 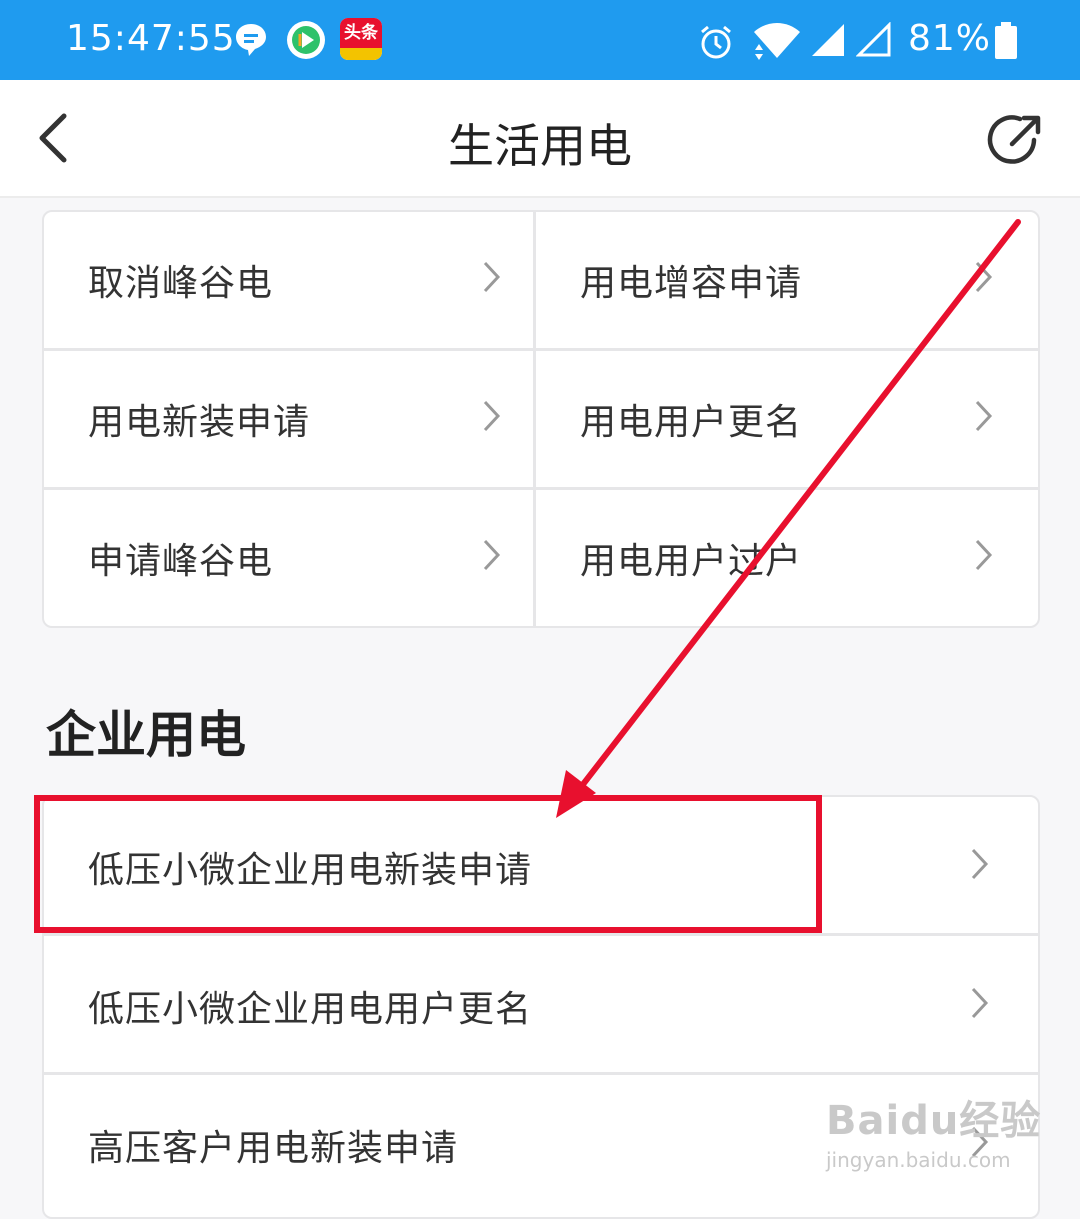 What do you see at coordinates (540, 40) in the screenshot?
I see `status-bar: 15:47:55 头条 81%` at bounding box center [540, 40].